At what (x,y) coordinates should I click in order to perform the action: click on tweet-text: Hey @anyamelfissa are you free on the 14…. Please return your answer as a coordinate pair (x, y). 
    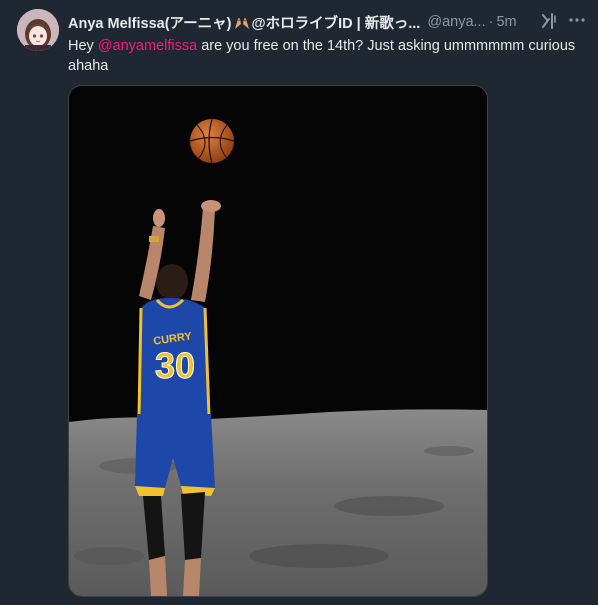
    Looking at the image, I should click on (329, 56).